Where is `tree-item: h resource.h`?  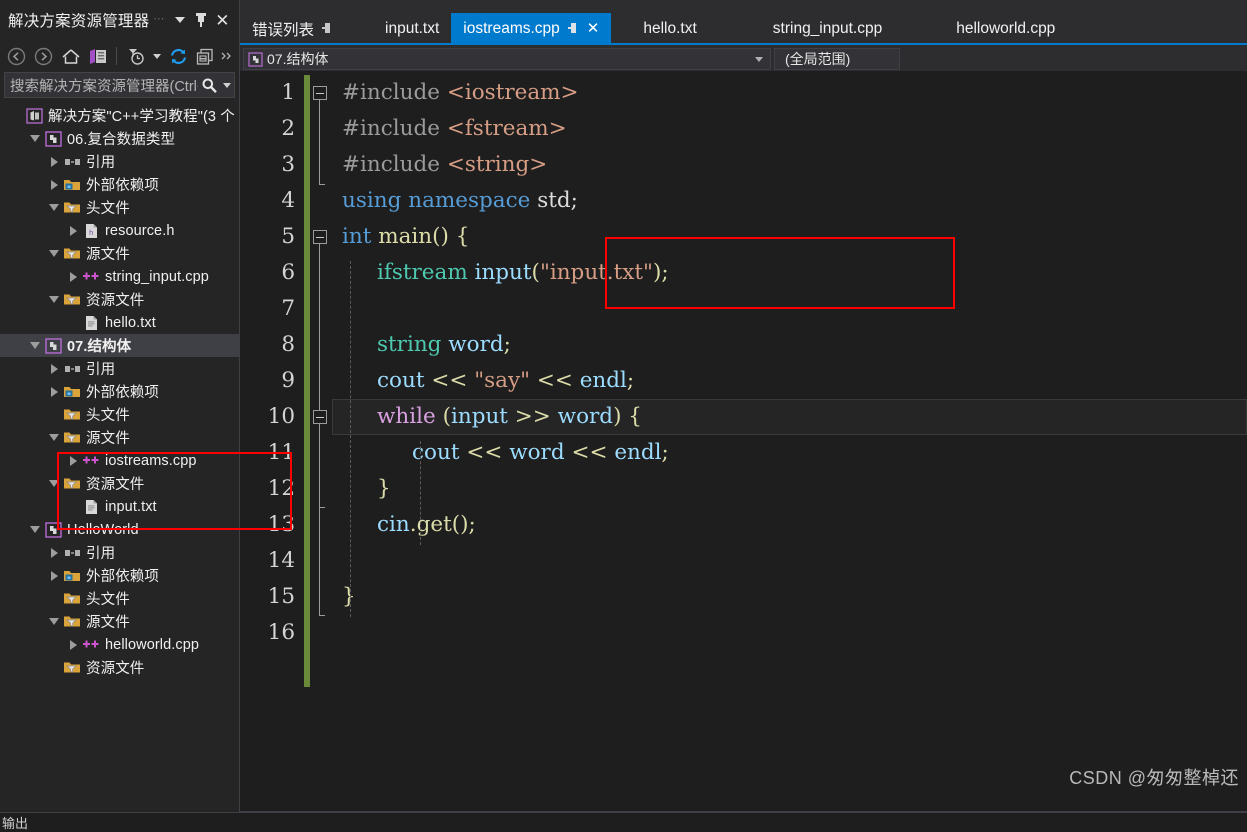
tree-item: h resource.h is located at coordinates (119, 230).